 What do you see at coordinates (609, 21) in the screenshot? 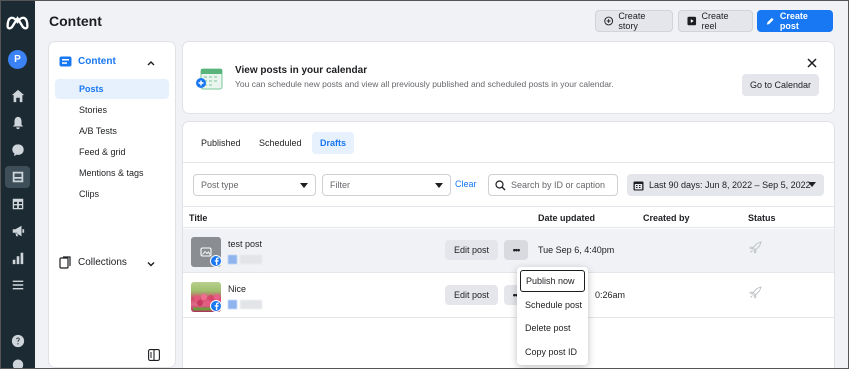
I see `plus-circle-icon` at bounding box center [609, 21].